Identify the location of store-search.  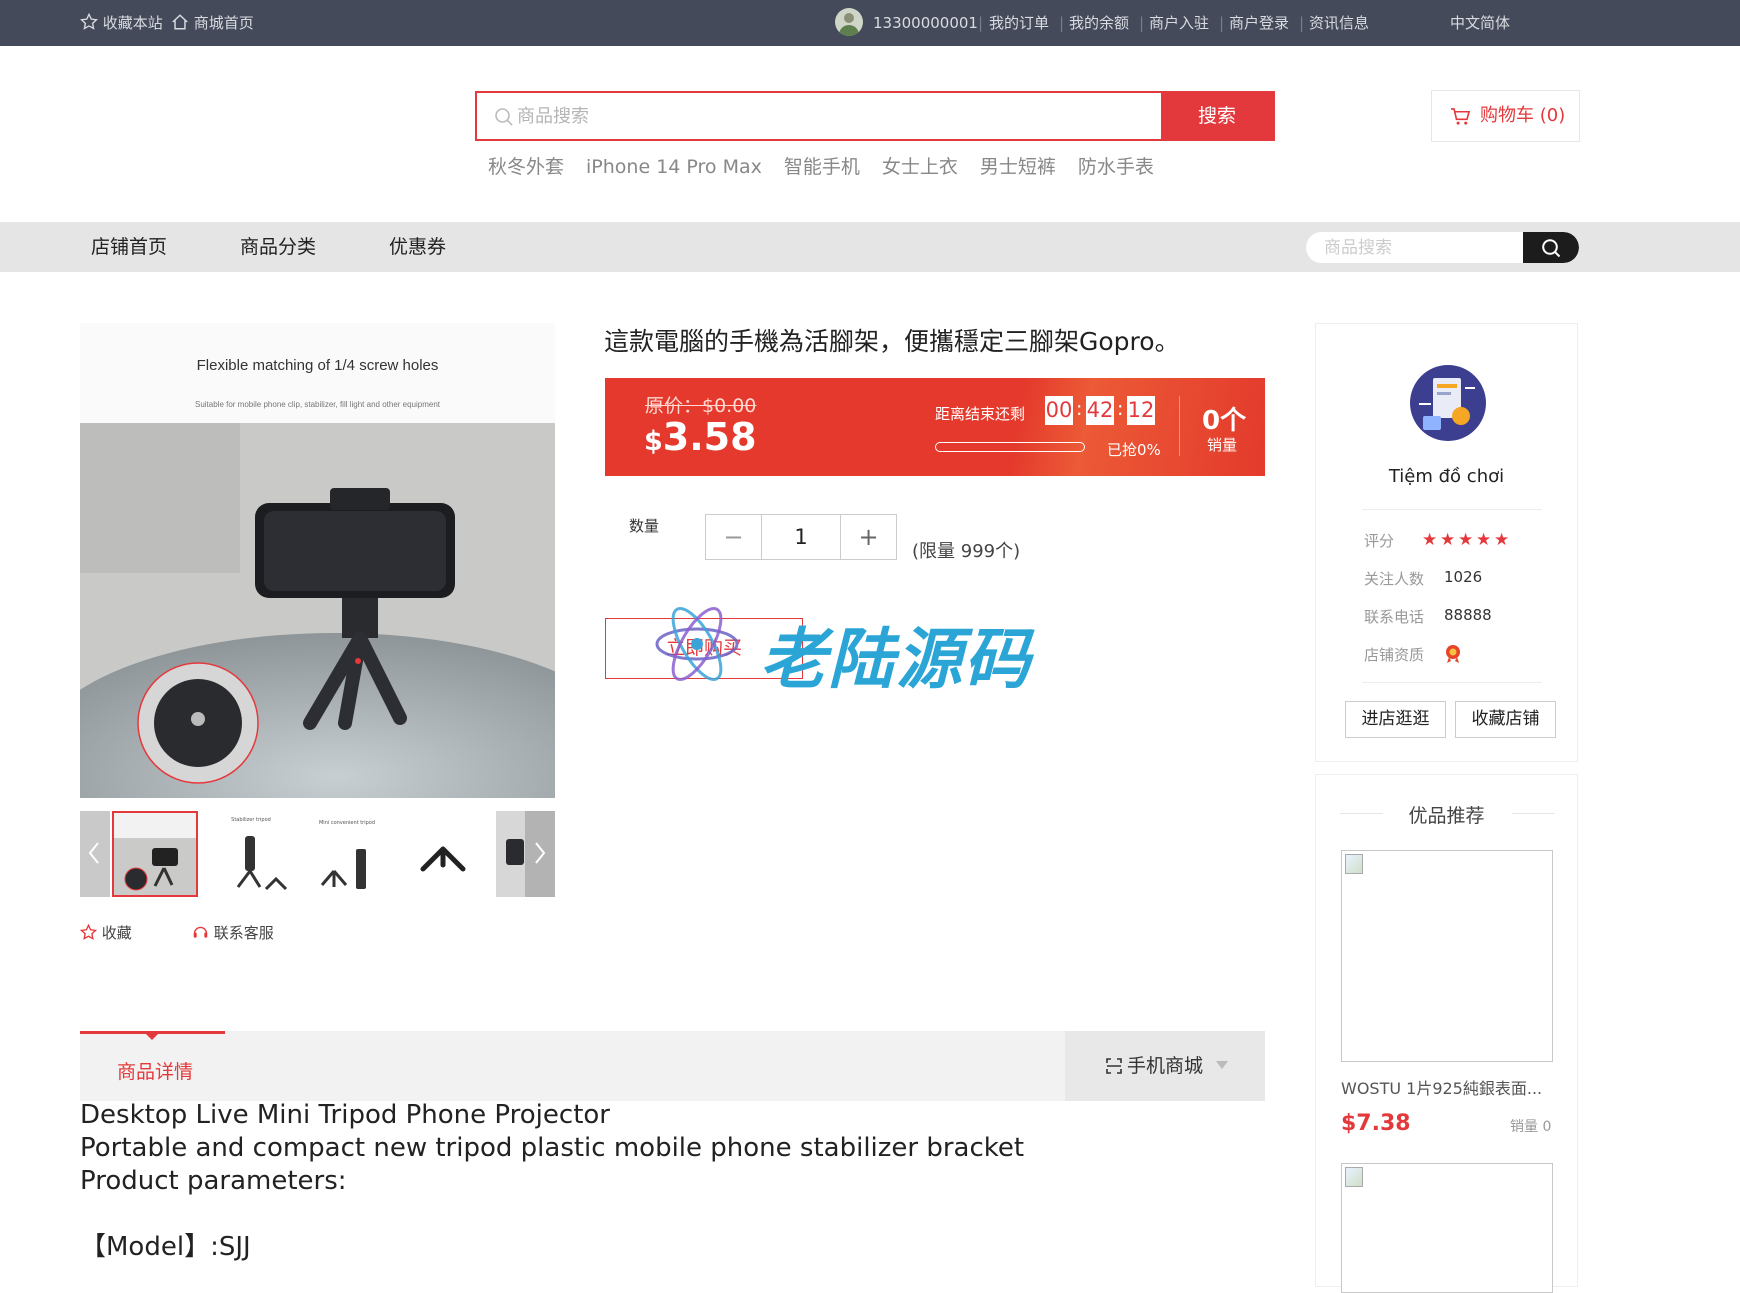
(1442, 247).